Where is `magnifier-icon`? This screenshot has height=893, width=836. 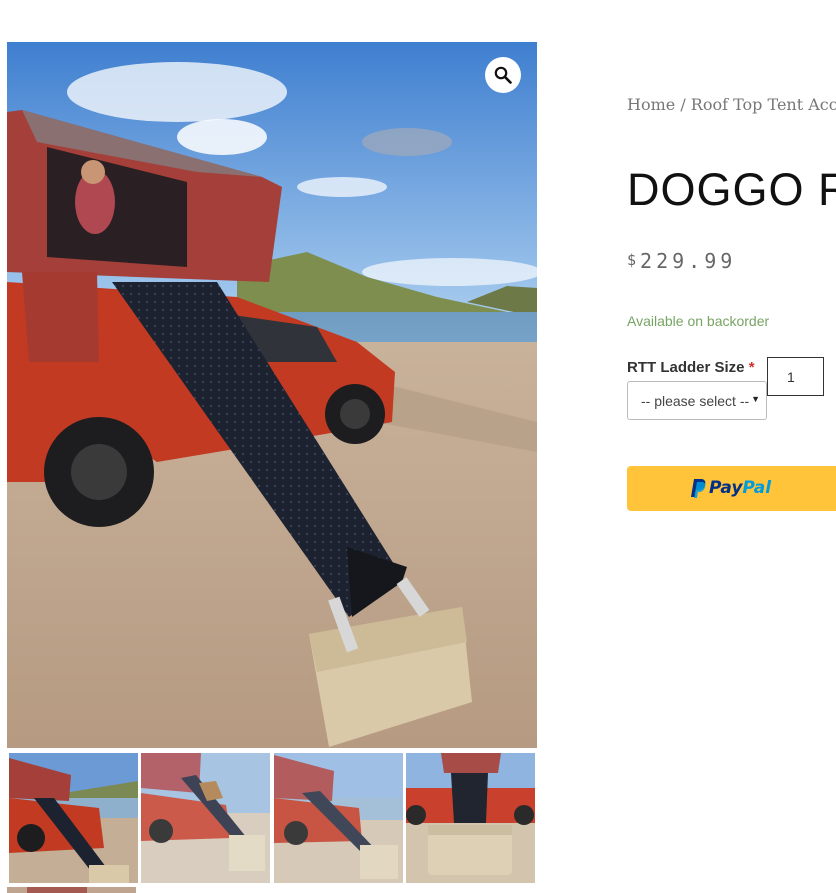
magnifier-icon is located at coordinates (503, 75).